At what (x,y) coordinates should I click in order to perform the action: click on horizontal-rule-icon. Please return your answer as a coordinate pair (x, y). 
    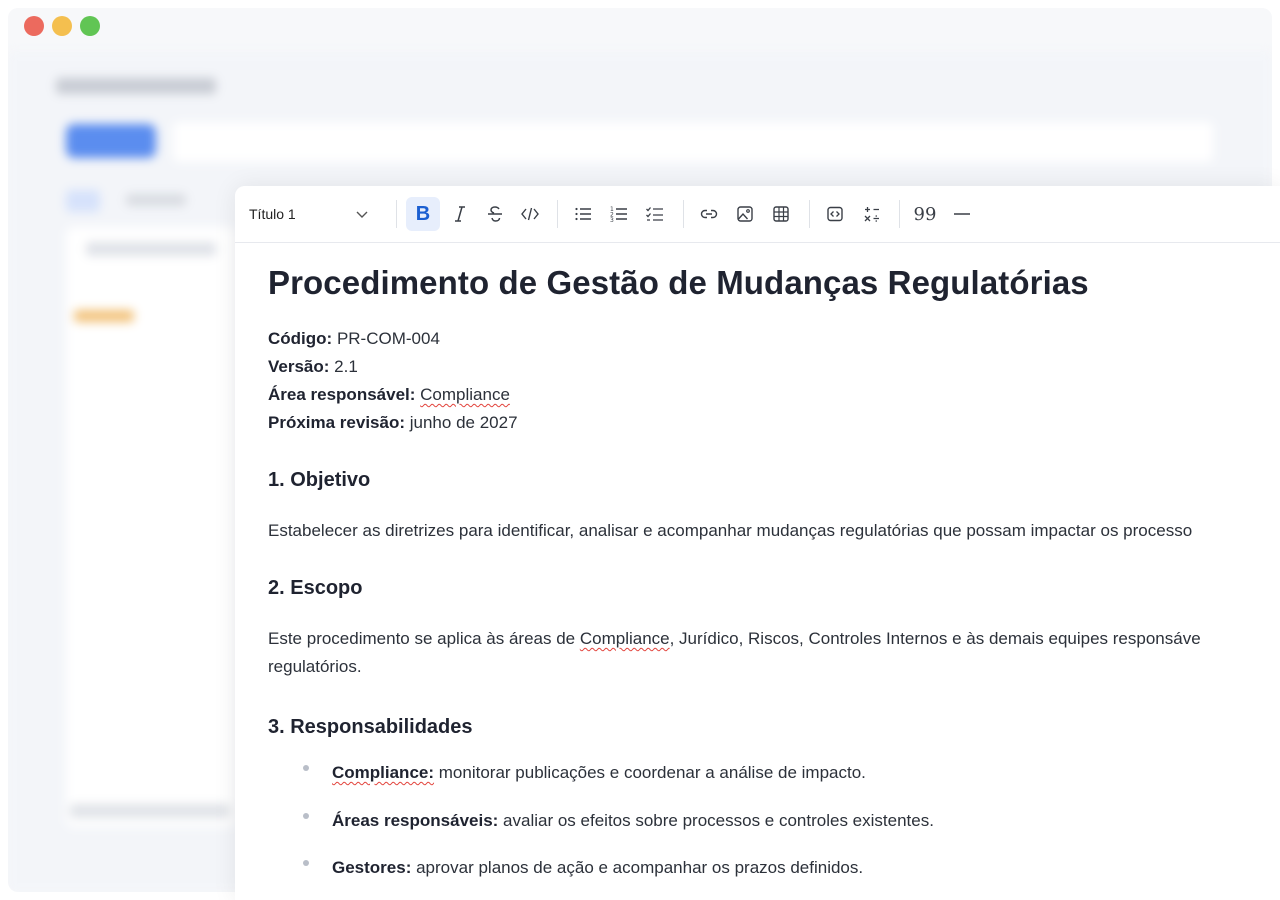
    Looking at the image, I should click on (962, 214).